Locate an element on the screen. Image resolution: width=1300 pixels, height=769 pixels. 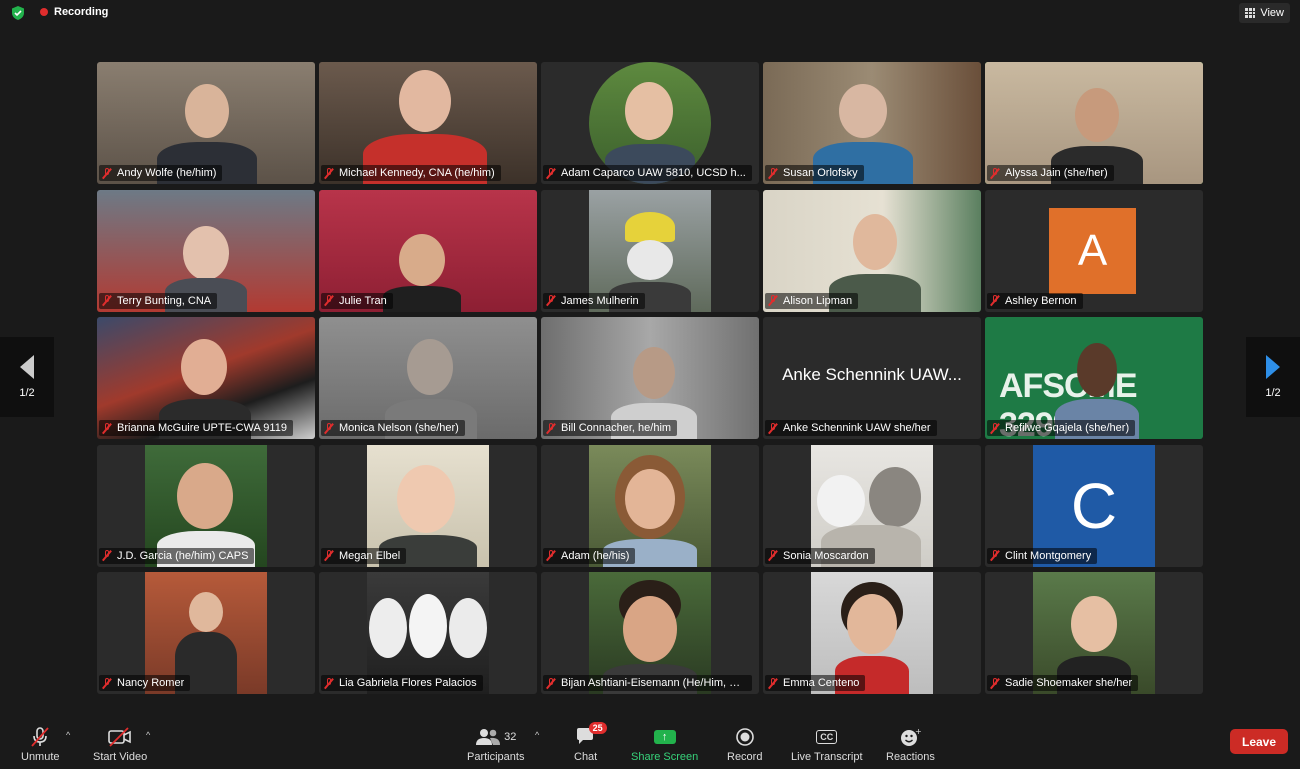
participant-name: Sadie Shoemaker she/her is located at coordinates (1068, 683).